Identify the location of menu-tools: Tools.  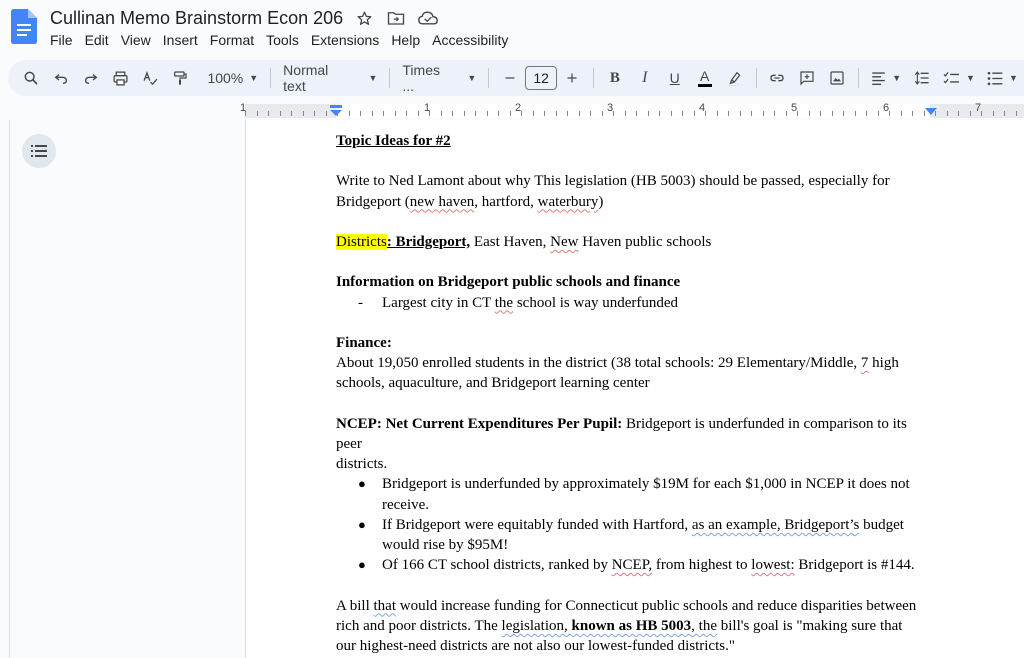
(282, 40).